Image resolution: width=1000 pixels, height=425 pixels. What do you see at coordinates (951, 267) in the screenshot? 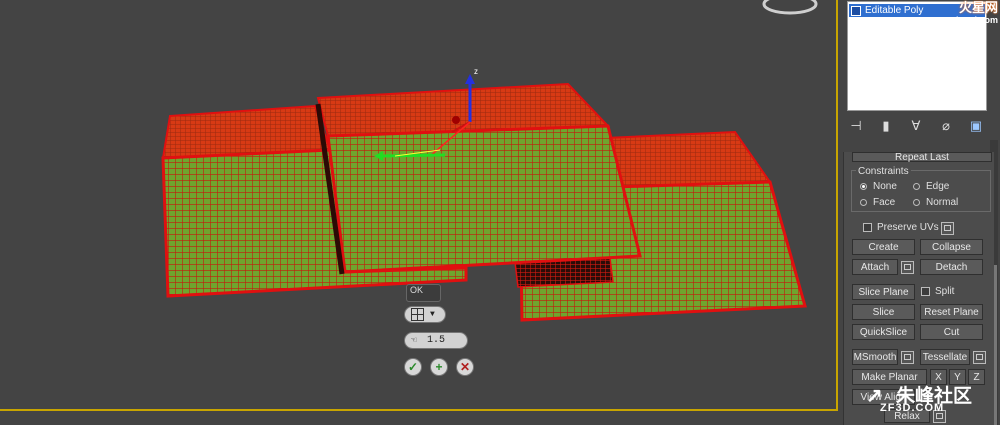
I see `detach-button: Detach` at bounding box center [951, 267].